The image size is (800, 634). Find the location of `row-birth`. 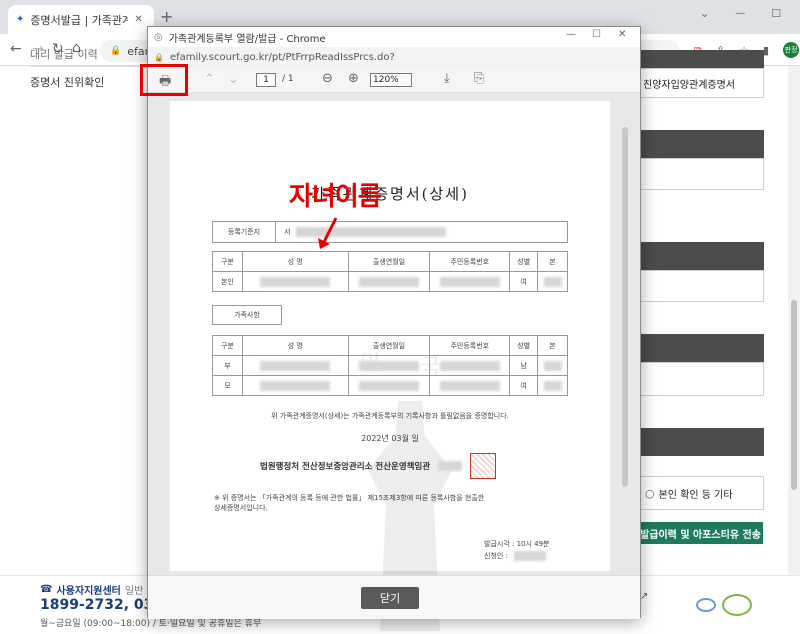

row-birth is located at coordinates (389, 365).